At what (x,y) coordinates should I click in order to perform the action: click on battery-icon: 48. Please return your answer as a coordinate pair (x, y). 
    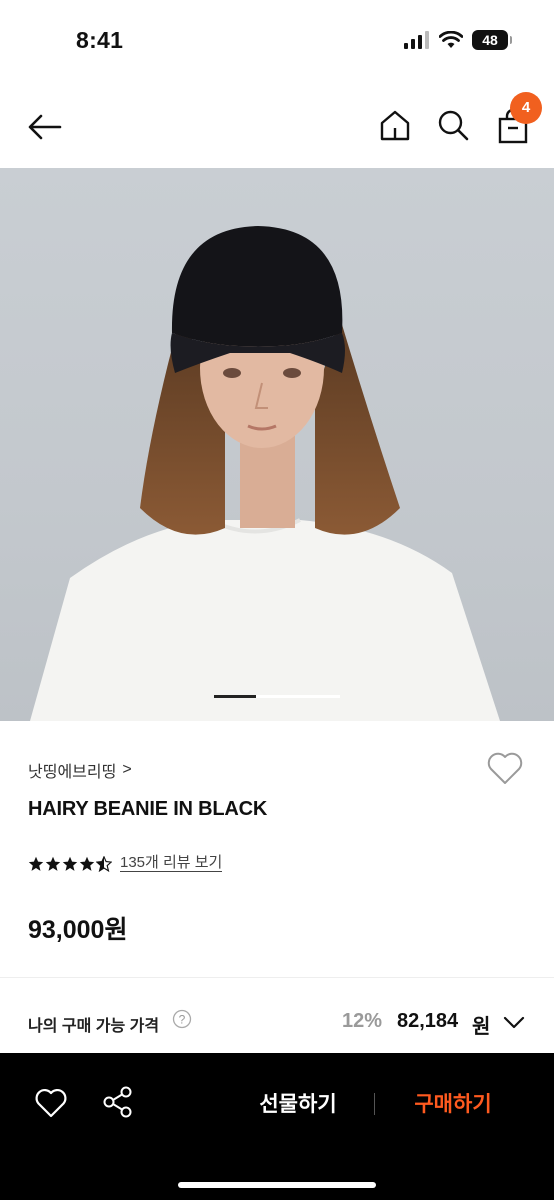
    Looking at the image, I should click on (492, 40).